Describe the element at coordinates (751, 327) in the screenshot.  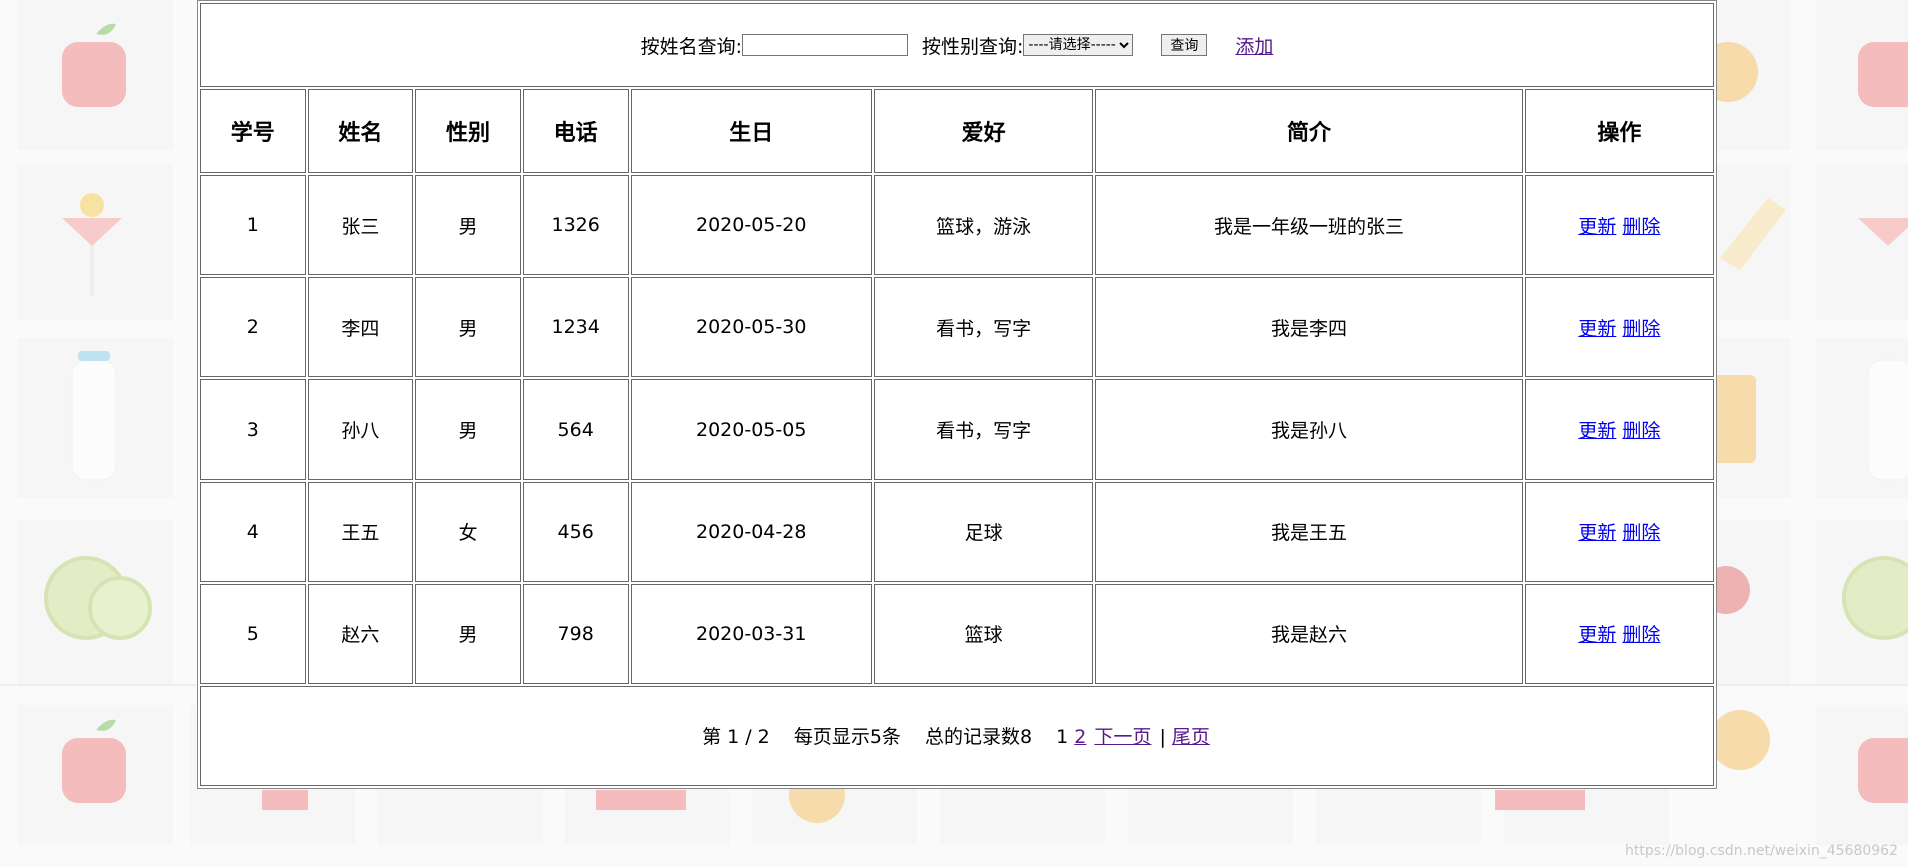
I see `cell-birthday: 2020-05-30` at that location.